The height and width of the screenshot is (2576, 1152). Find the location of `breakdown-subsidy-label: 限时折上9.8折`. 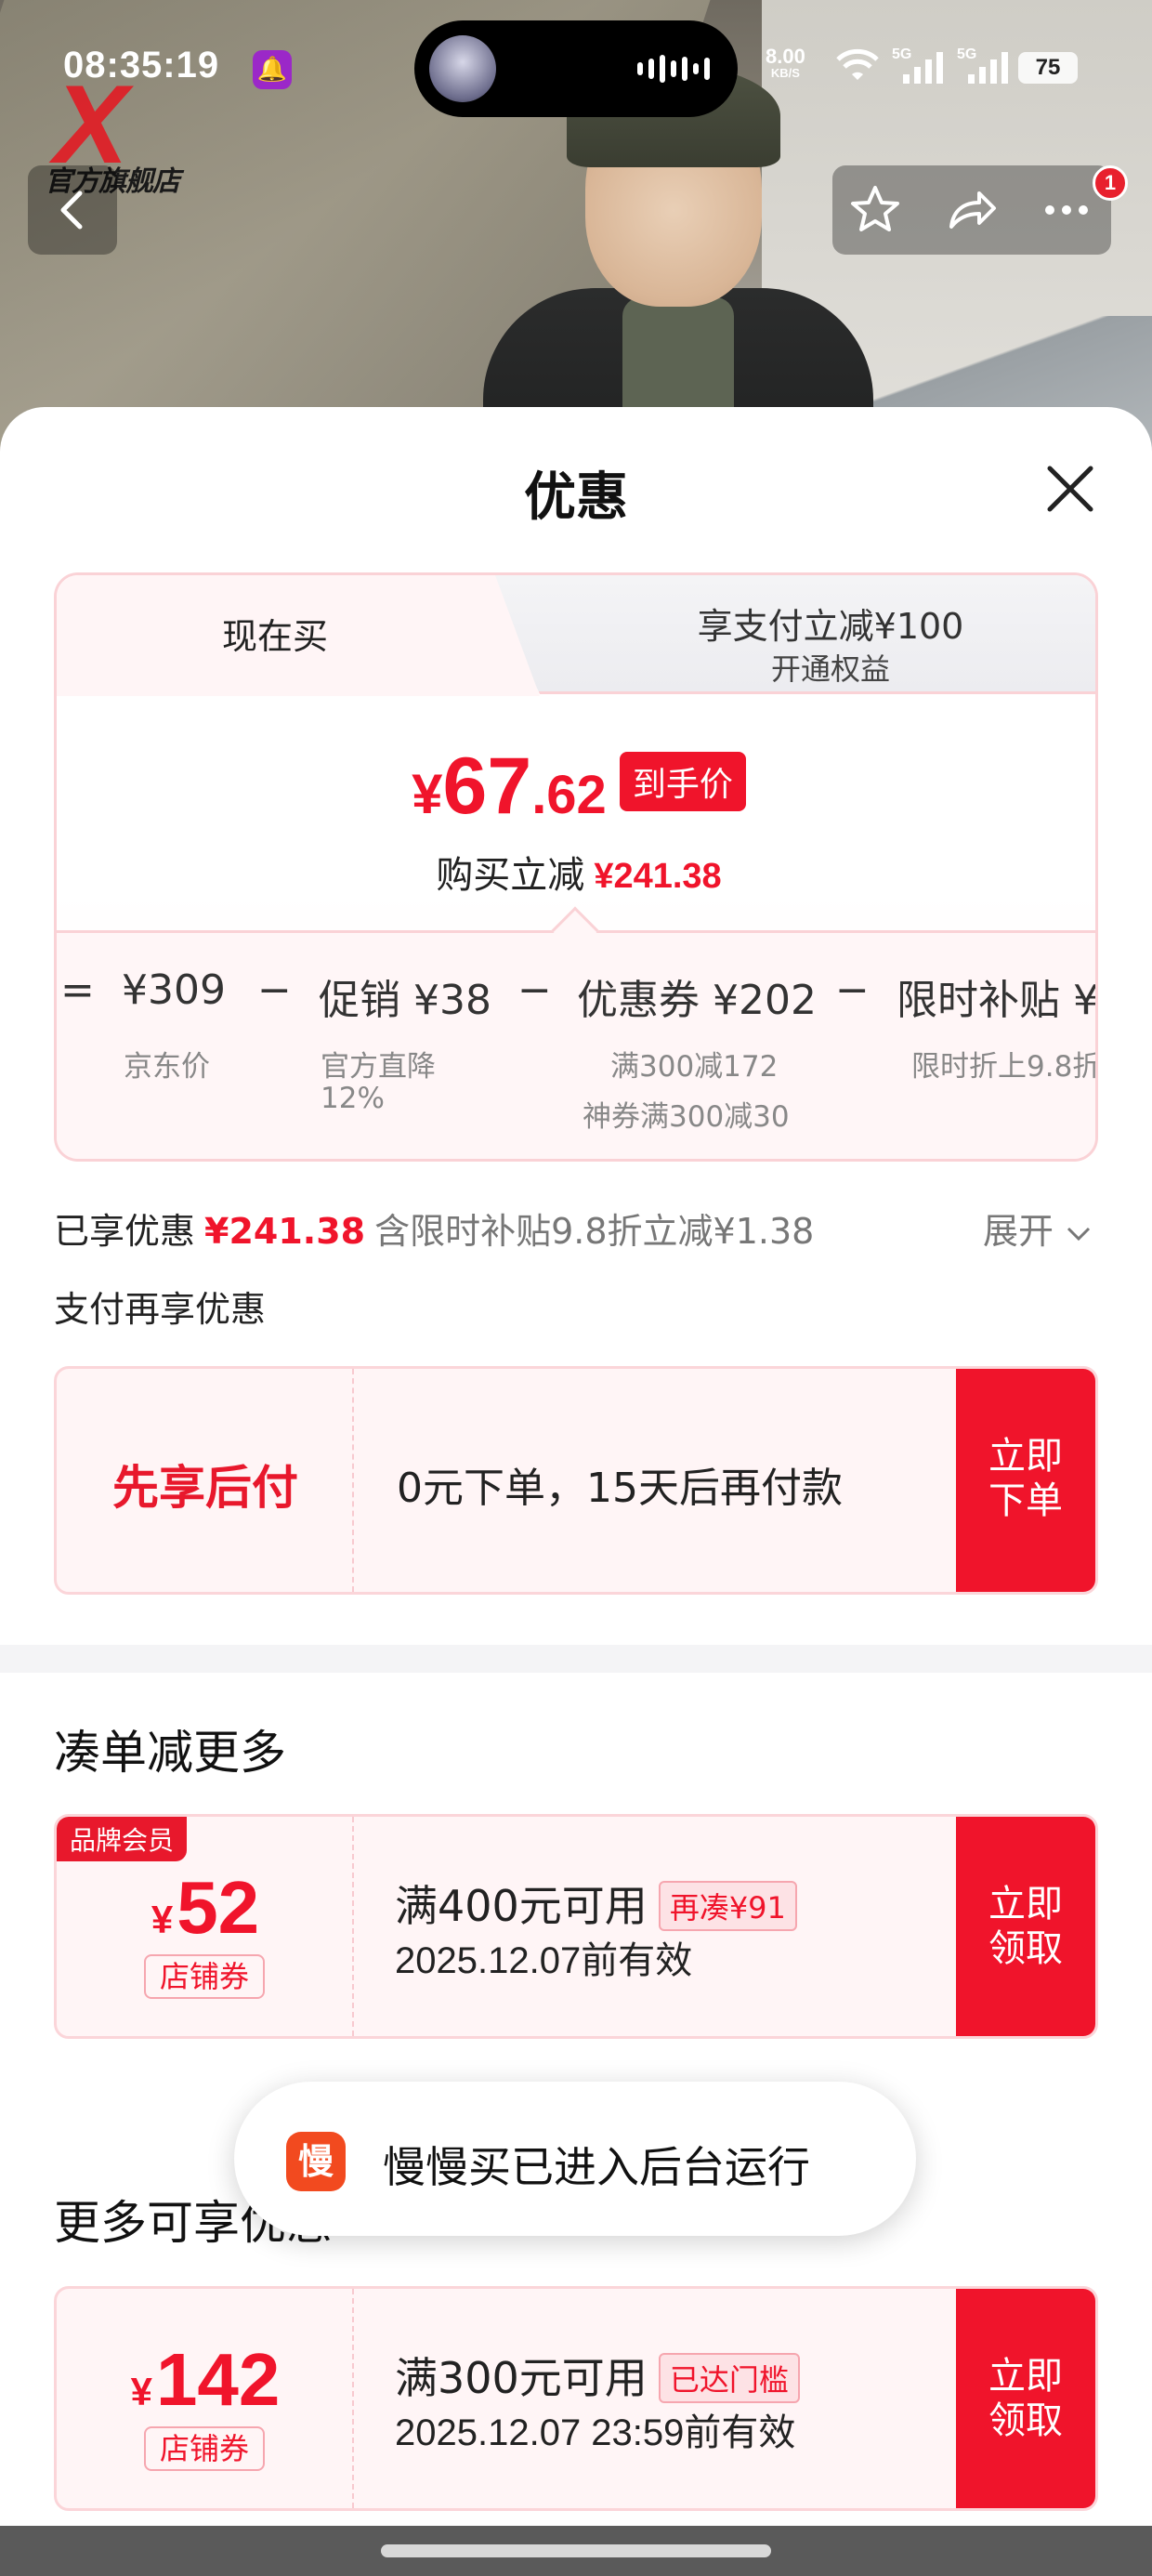

breakdown-subsidy-label: 限时折上9.8折 is located at coordinates (1005, 1067).